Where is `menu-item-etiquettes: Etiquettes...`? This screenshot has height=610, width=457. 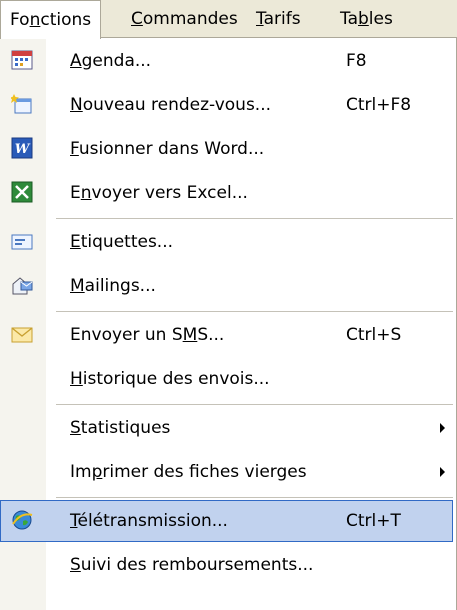
menu-item-etiquettes: Etiquettes... is located at coordinates (226, 242).